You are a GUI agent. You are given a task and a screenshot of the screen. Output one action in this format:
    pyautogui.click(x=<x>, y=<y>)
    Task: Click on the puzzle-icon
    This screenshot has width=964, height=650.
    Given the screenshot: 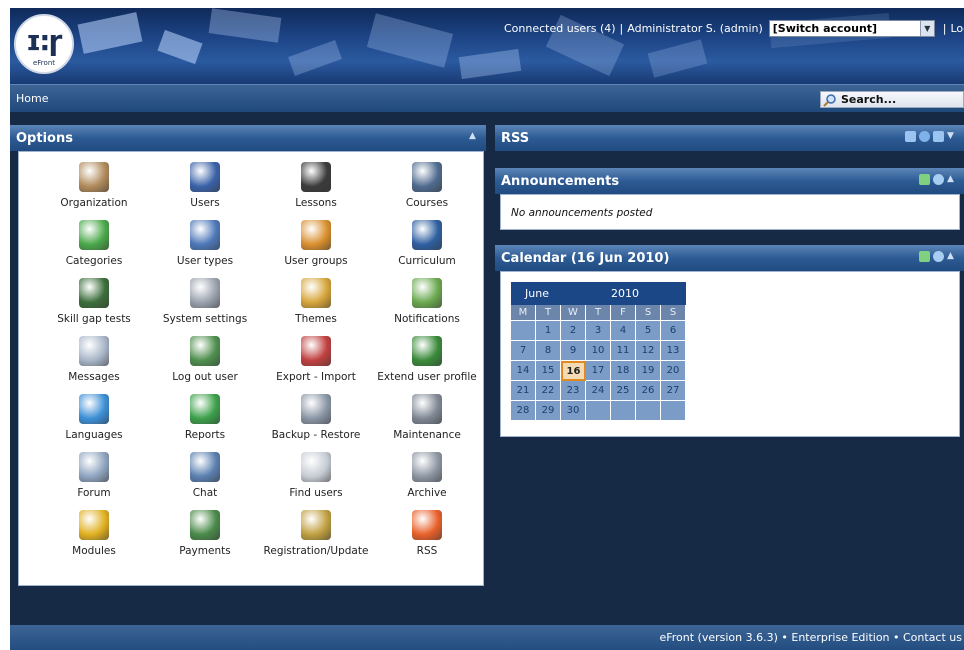 What is the action you would take?
    pyautogui.click(x=94, y=525)
    